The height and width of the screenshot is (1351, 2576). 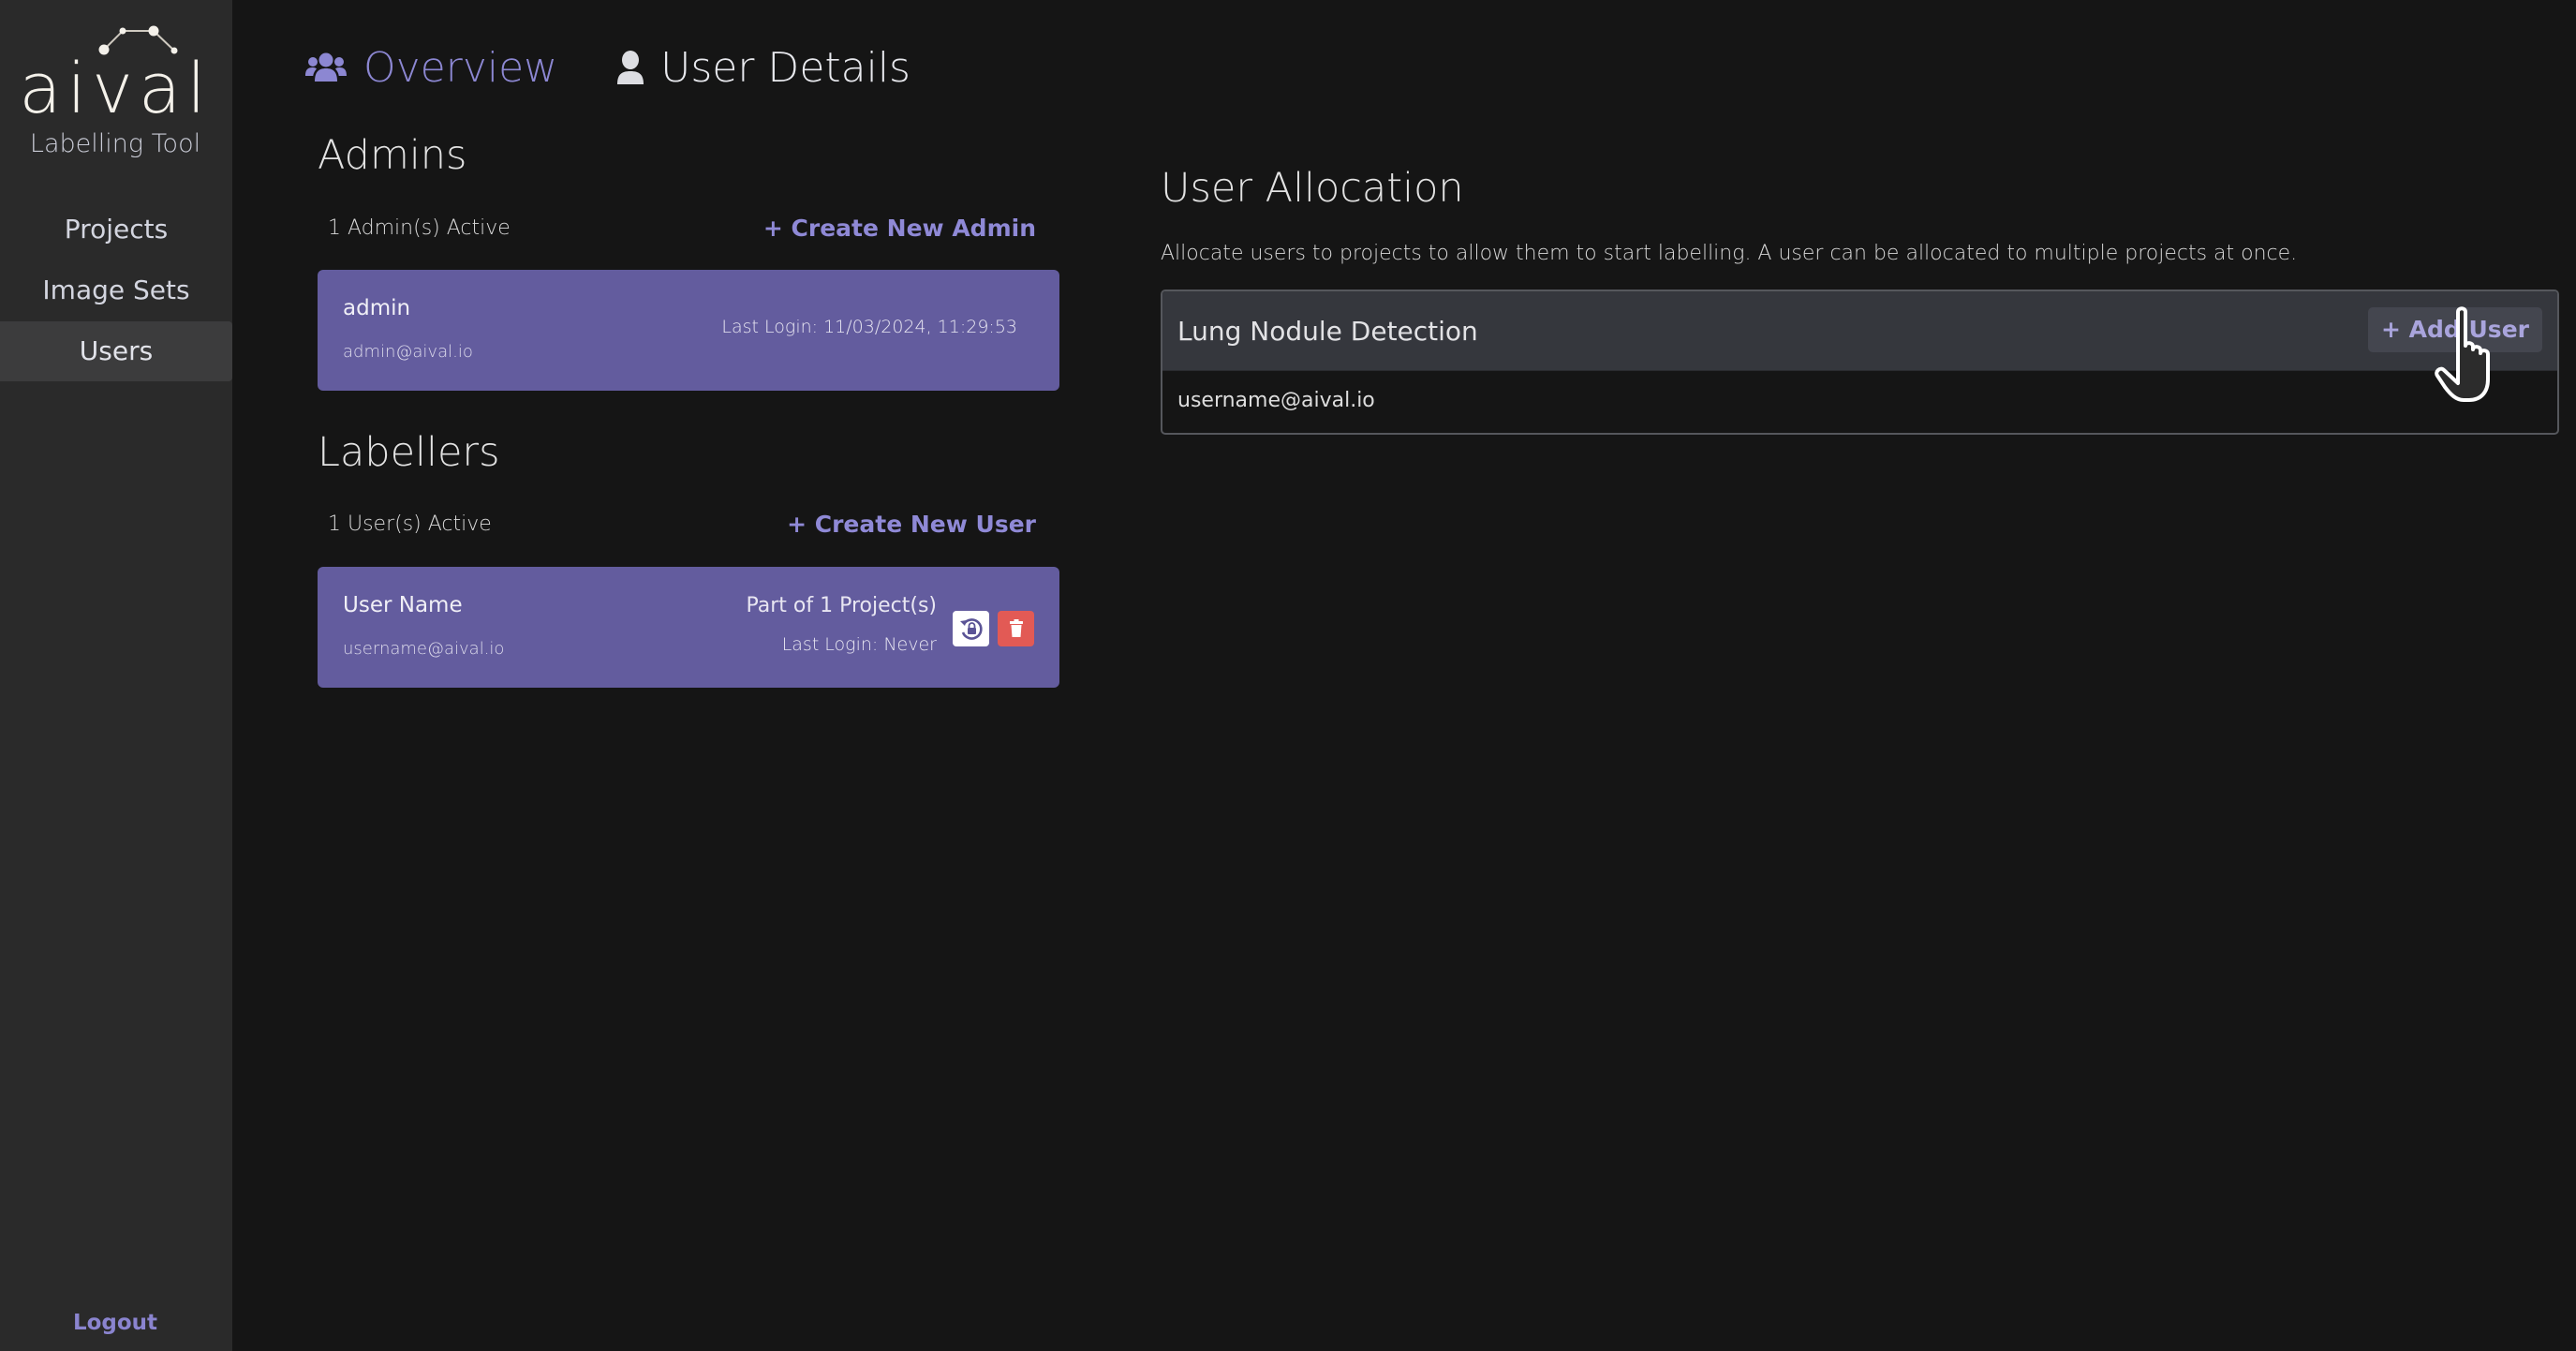 I want to click on admin-last-login: Last Login: 11/03/2024, 11:29:53, so click(x=869, y=327).